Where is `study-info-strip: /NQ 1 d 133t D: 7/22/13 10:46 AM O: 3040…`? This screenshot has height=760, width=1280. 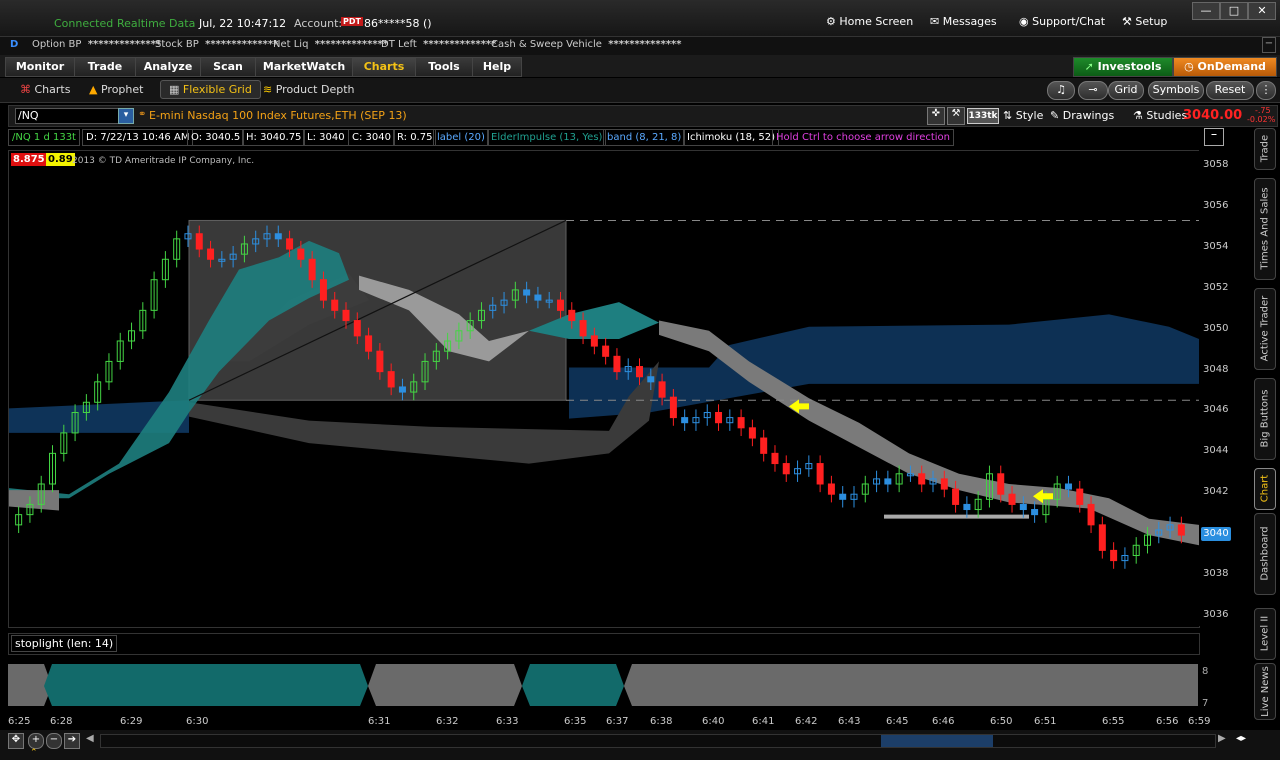
study-info-strip: /NQ 1 d 133t D: 7/22/13 10:46 AM O: 3040… is located at coordinates (616, 137).